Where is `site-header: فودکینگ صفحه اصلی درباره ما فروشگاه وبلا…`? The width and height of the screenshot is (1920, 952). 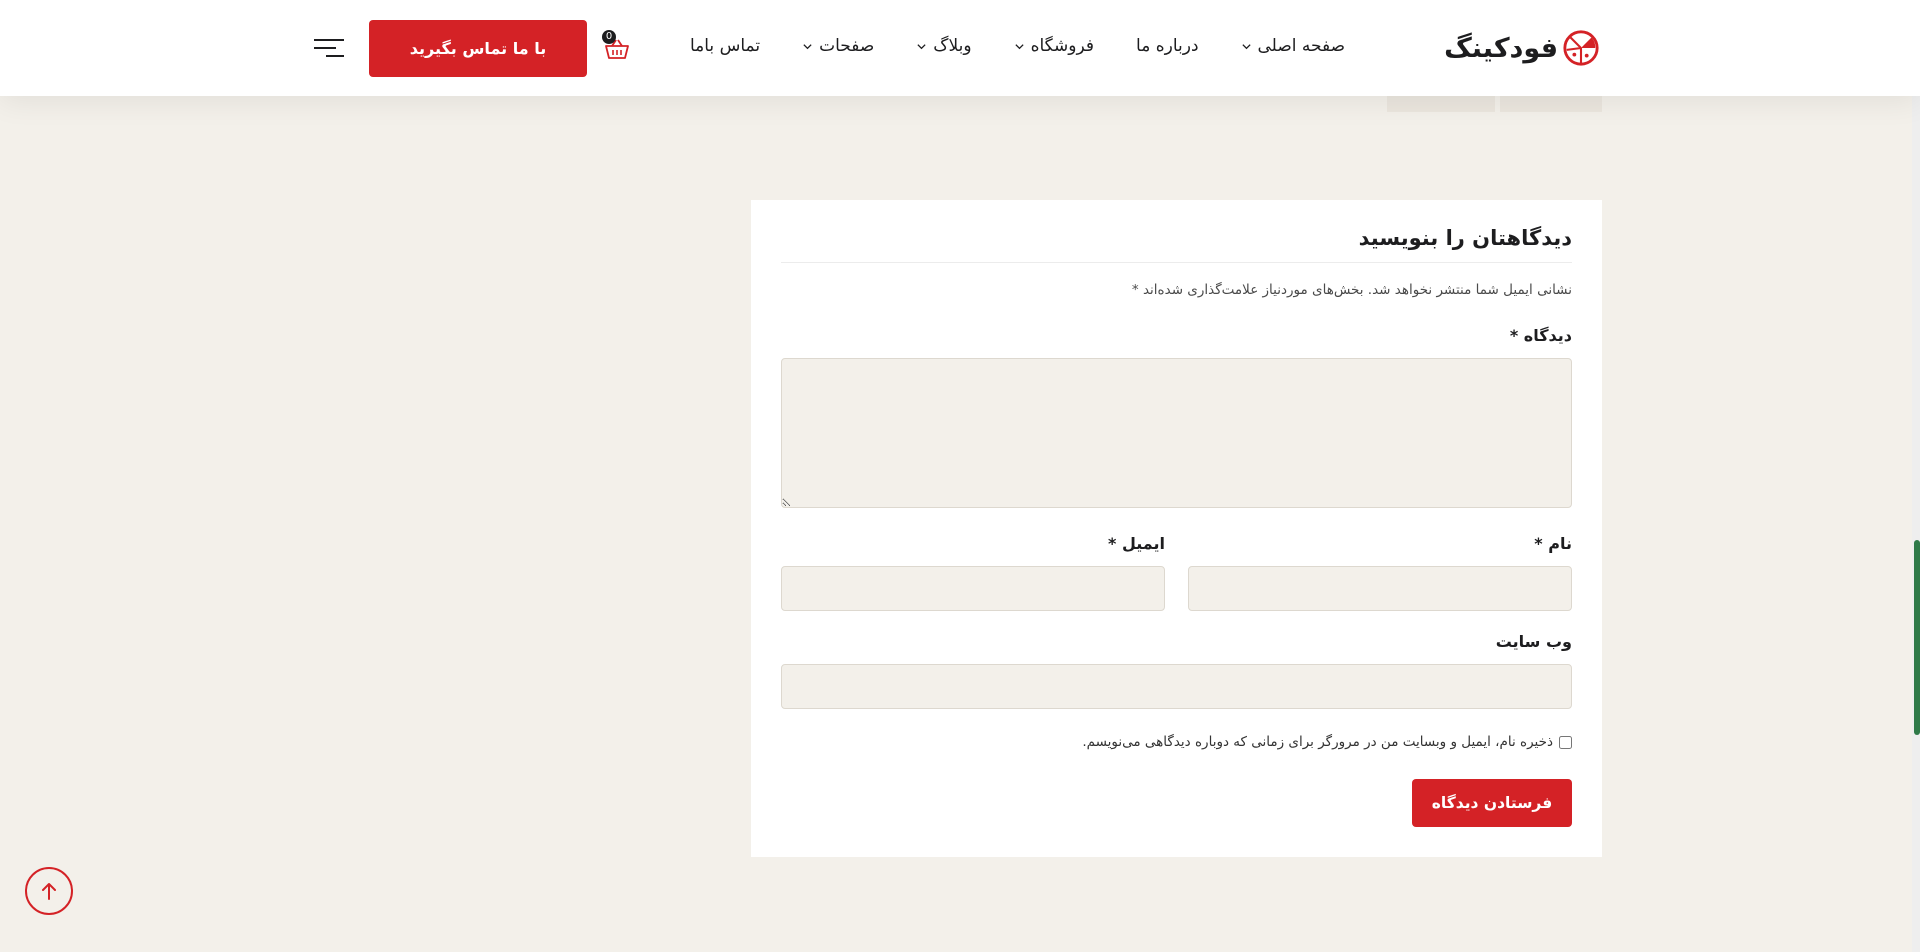
site-header: فودکینگ صفحه اصلی درباره ما فروشگاه وبلا… is located at coordinates (960, 48).